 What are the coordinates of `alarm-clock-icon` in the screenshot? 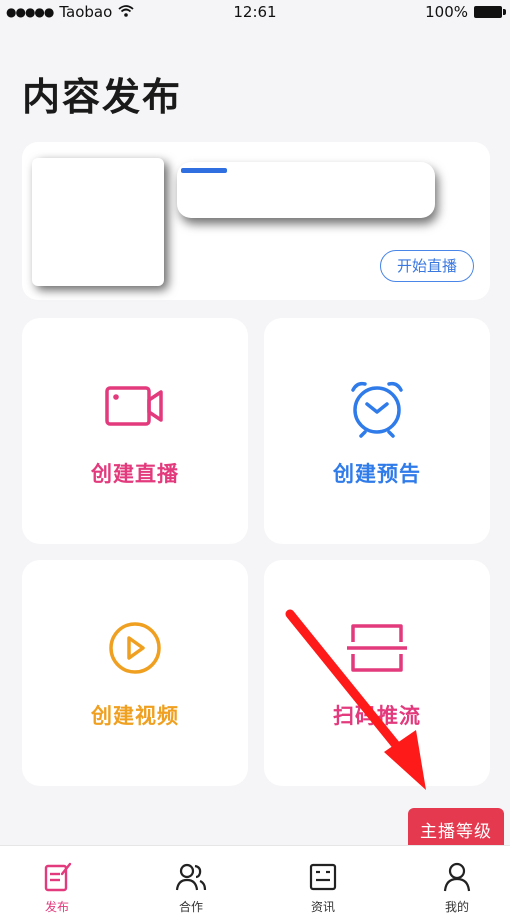 It's located at (377, 408).